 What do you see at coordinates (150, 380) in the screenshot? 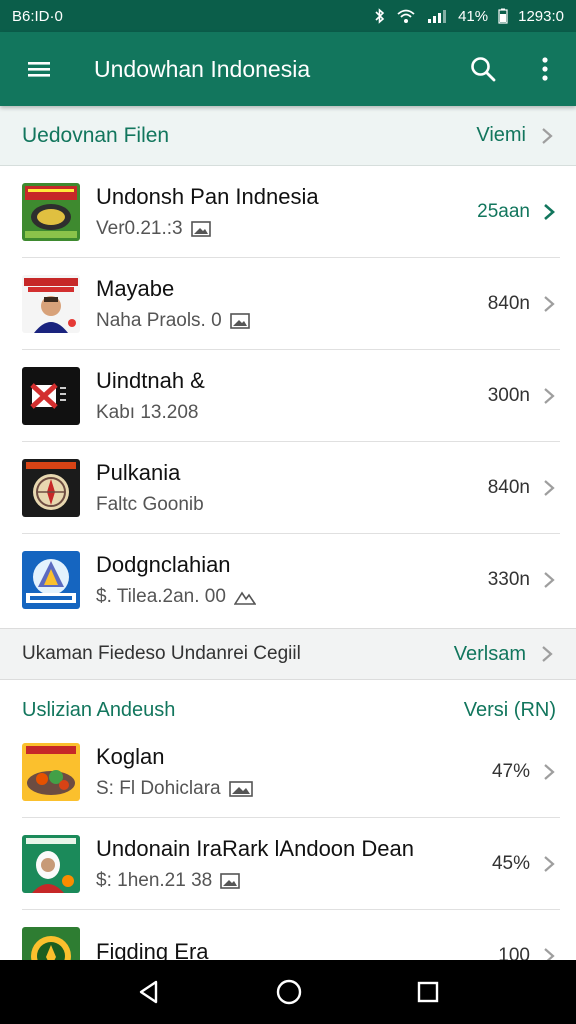
I see `item-title: Uindtnah &` at bounding box center [150, 380].